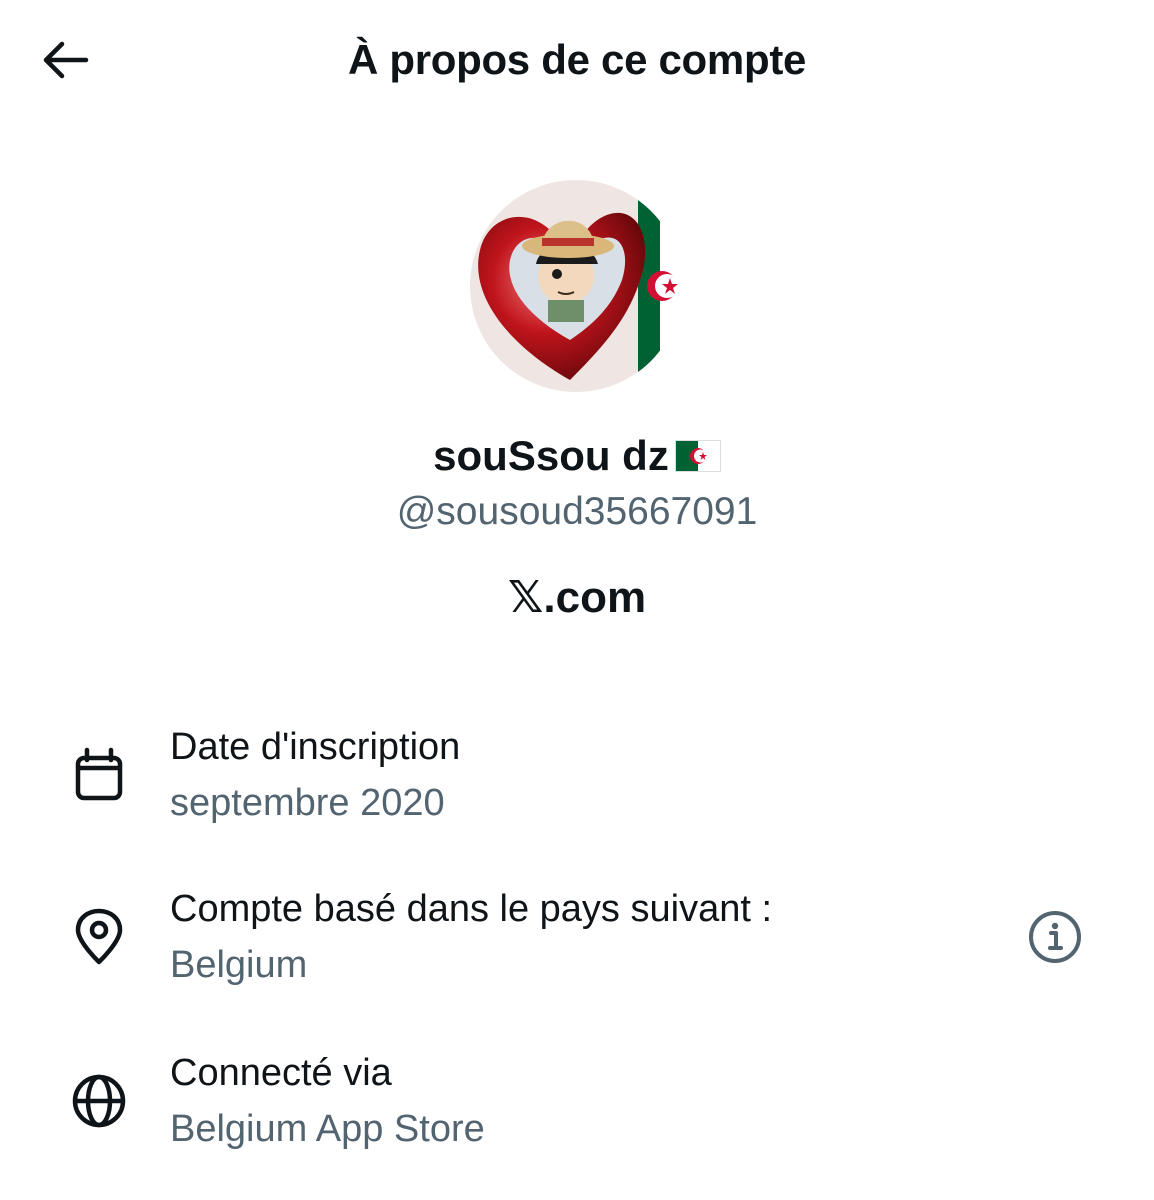 The width and height of the screenshot is (1154, 1200). What do you see at coordinates (577, 1103) in the screenshot?
I see `connected-via-row: Connecté via Belgium App Store` at bounding box center [577, 1103].